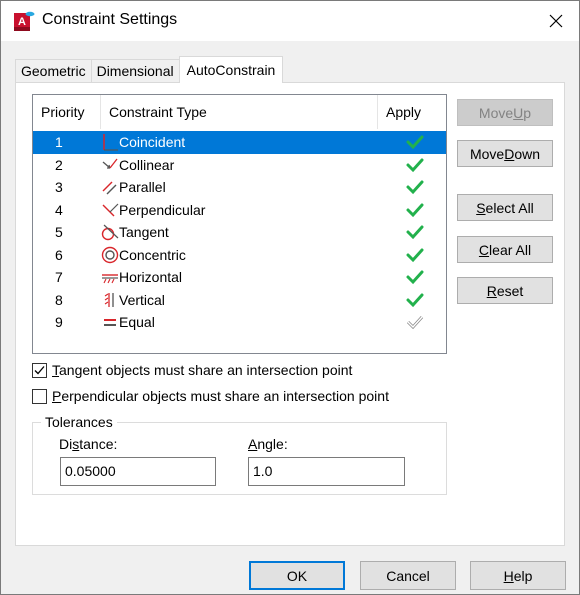 Image resolution: width=580 pixels, height=595 pixels. Describe the element at coordinates (138, 471) in the screenshot. I see `distance-input: 0.05000` at that location.